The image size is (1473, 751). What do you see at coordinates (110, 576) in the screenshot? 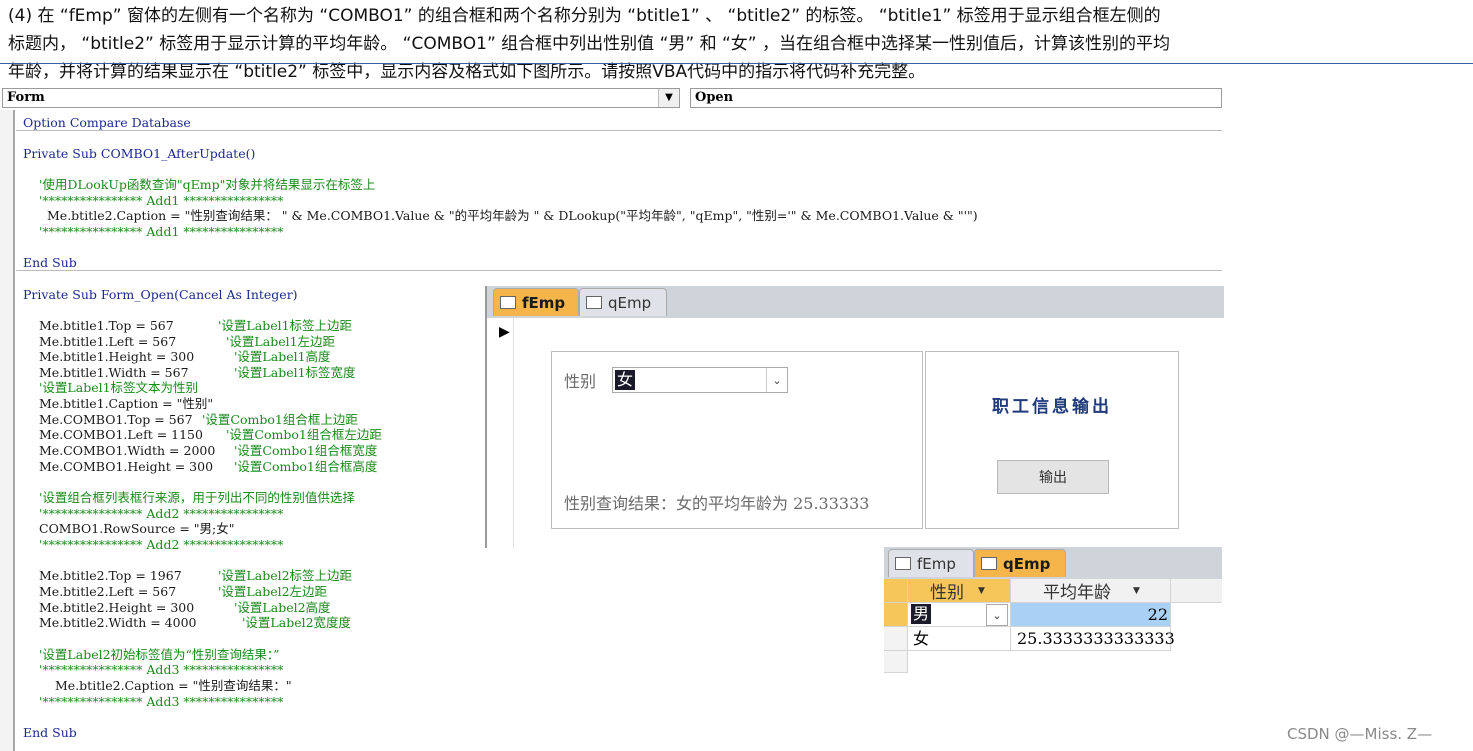
I see `code-line: Me.btitle2.Top = 1967` at bounding box center [110, 576].